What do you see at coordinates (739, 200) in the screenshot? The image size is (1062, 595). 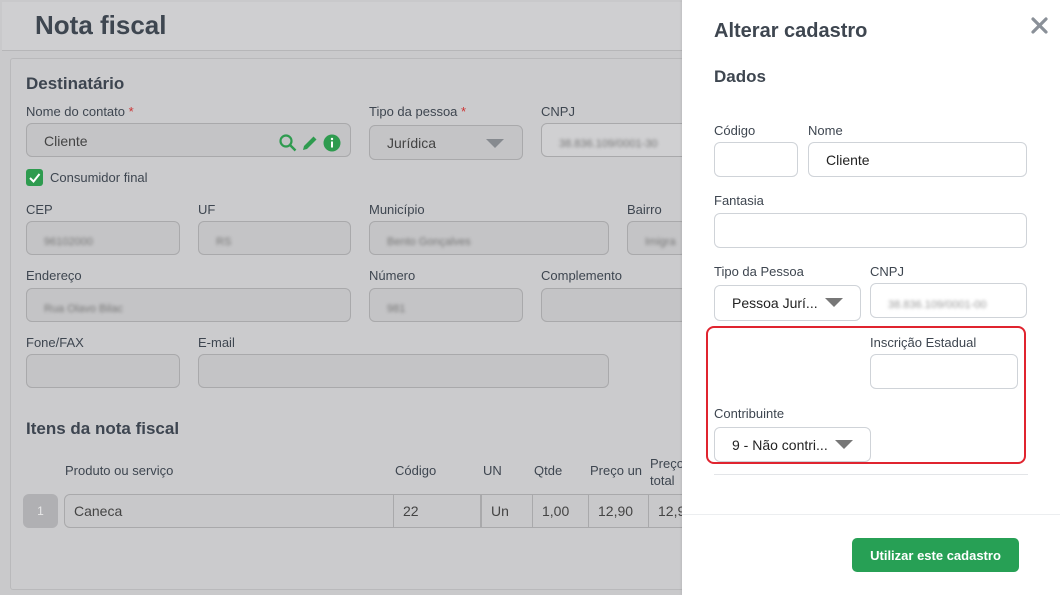 I see `fantasia-label: Fantasia` at bounding box center [739, 200].